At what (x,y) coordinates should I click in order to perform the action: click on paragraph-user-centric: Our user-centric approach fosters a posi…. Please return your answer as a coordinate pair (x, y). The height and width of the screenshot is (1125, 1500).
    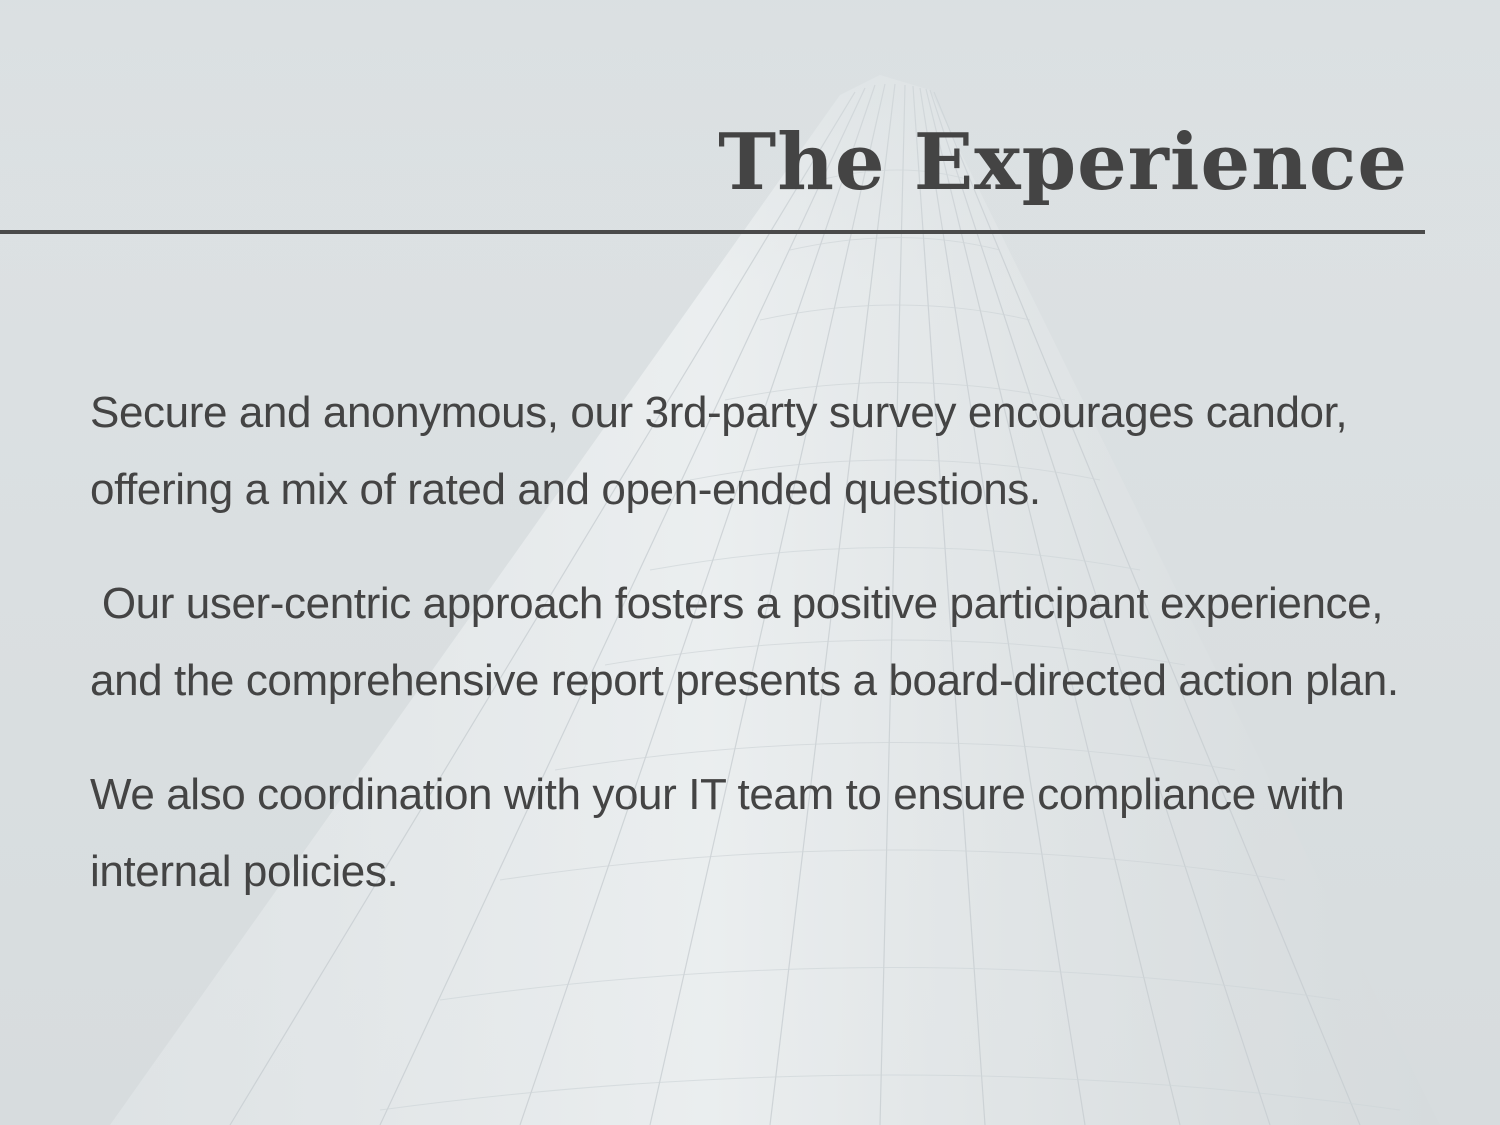
    Looking at the image, I should click on (744, 642).